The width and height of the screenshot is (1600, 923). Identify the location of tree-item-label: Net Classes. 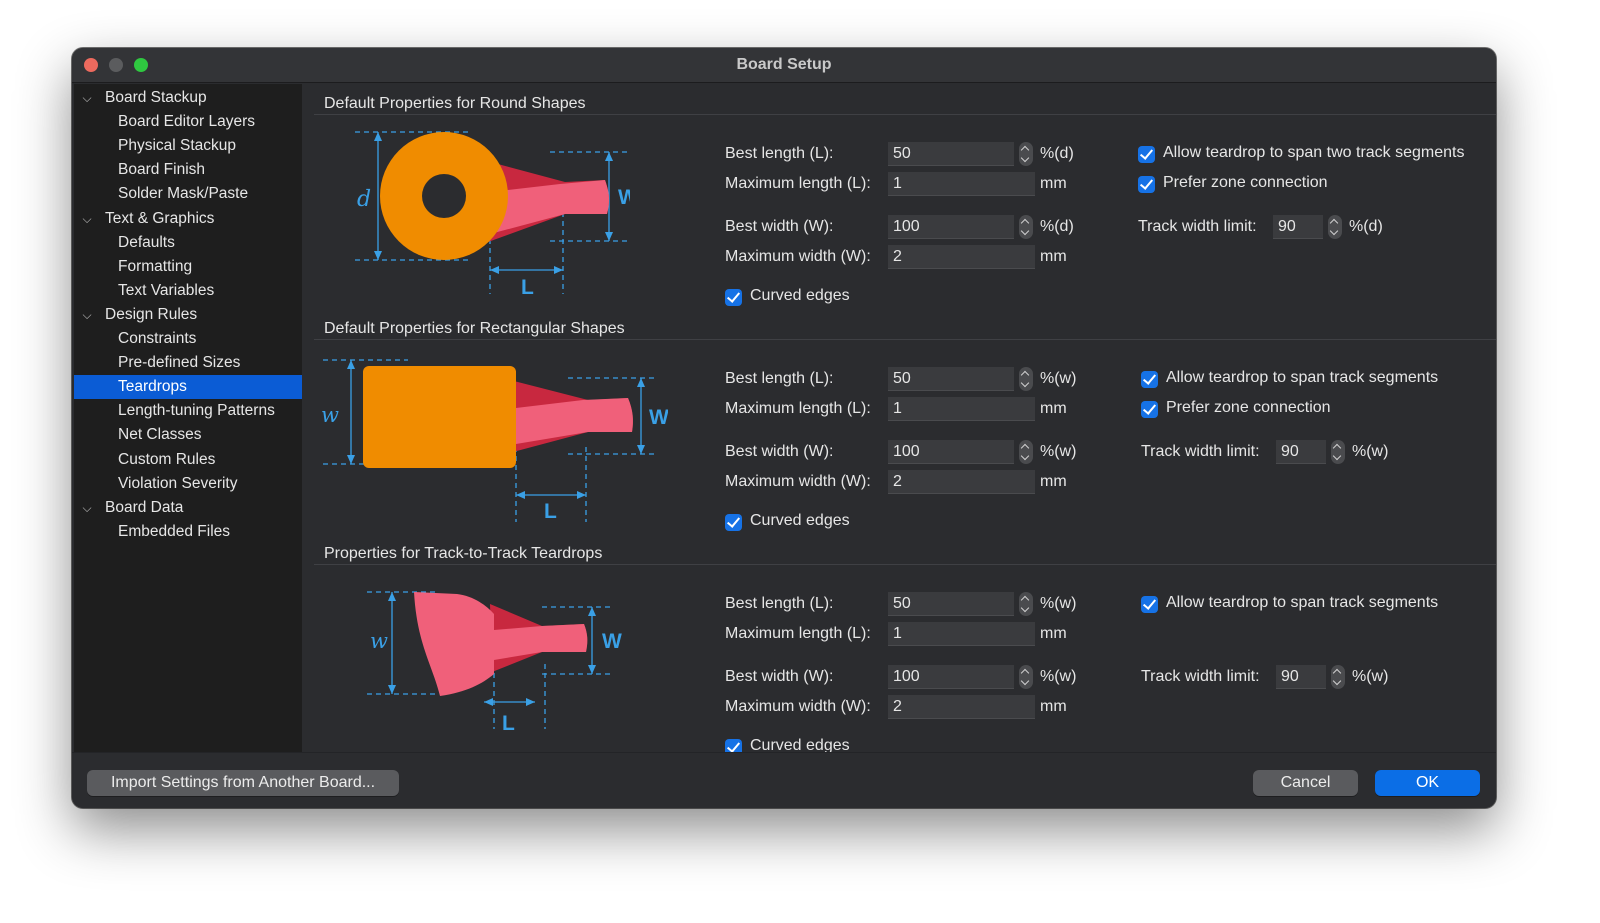
(160, 435).